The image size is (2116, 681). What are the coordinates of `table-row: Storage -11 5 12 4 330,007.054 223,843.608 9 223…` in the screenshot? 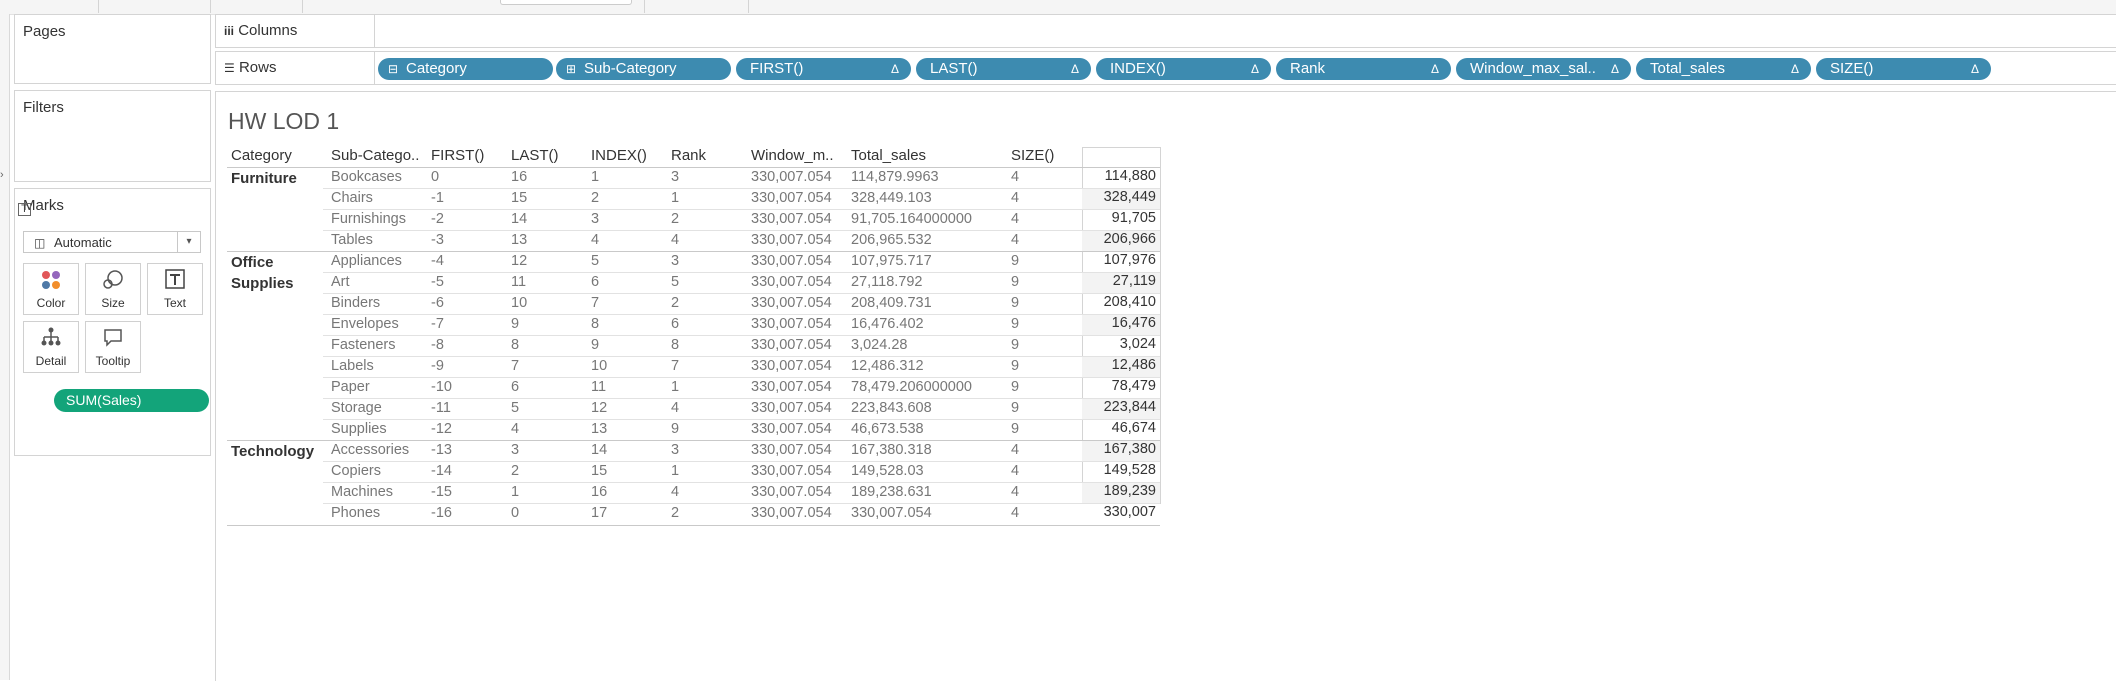 It's located at (693, 409).